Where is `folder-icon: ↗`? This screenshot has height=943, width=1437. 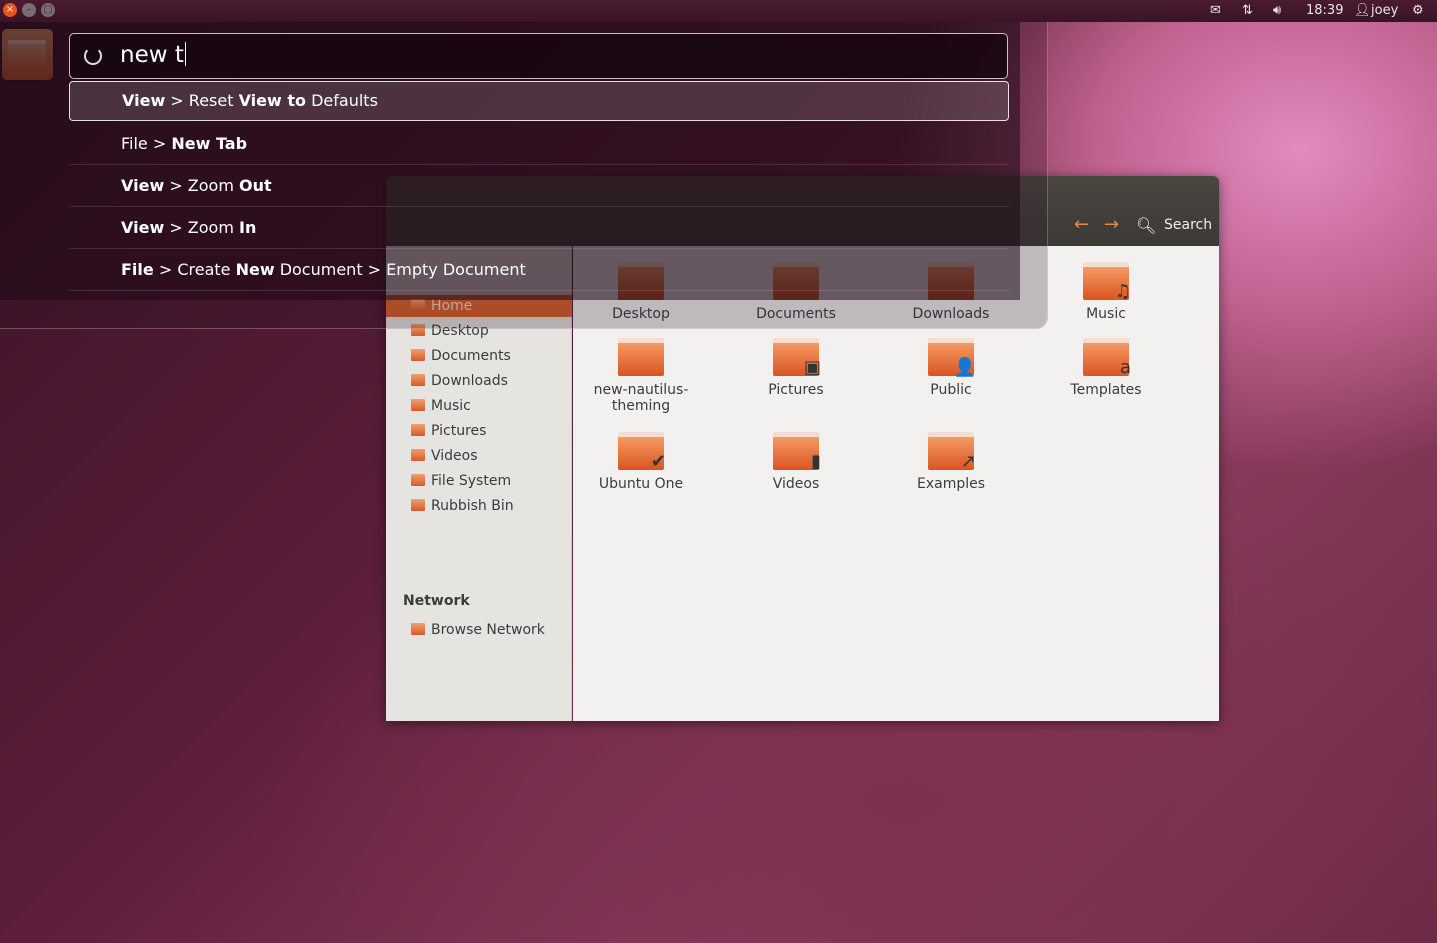 folder-icon: ↗ is located at coordinates (952, 452).